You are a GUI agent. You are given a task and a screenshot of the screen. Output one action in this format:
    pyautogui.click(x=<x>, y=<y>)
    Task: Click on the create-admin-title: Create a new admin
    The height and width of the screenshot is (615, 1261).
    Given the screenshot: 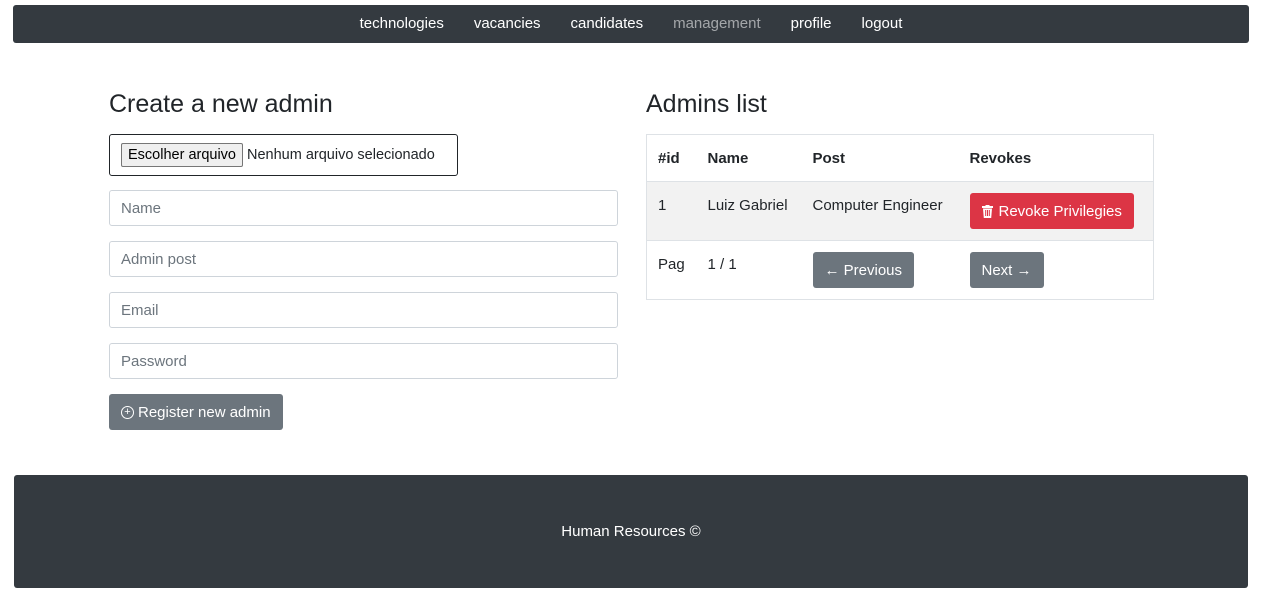 What is the action you would take?
    pyautogui.click(x=221, y=104)
    